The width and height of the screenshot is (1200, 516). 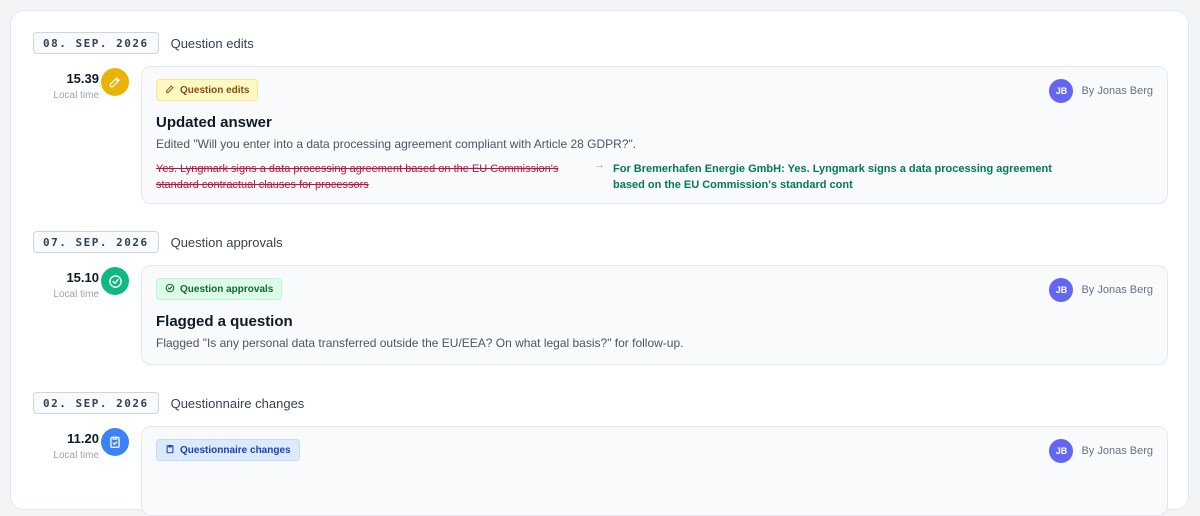 I want to click on activity-title: Updated answer, so click(x=214, y=122).